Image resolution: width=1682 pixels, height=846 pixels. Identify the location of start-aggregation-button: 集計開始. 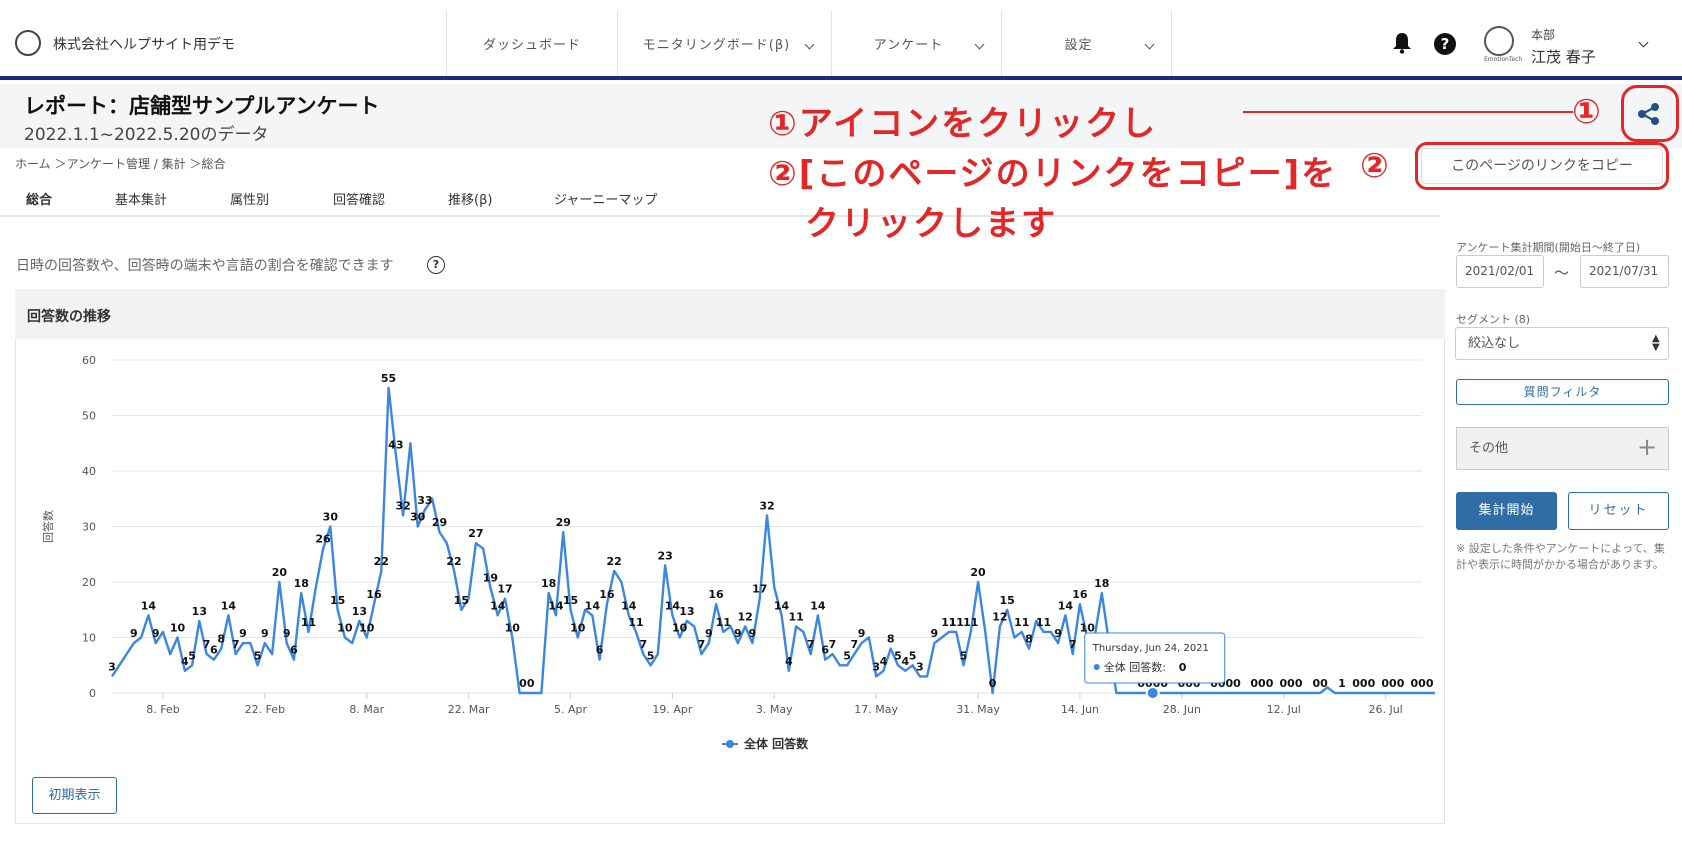
(1506, 511).